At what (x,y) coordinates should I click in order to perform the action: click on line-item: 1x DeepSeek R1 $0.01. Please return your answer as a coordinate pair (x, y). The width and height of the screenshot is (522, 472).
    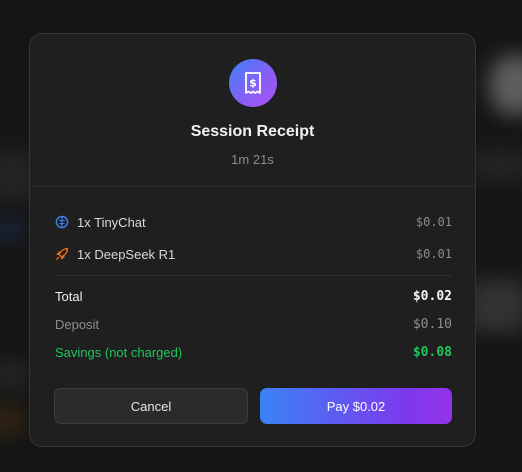
    Looking at the image, I should click on (253, 254).